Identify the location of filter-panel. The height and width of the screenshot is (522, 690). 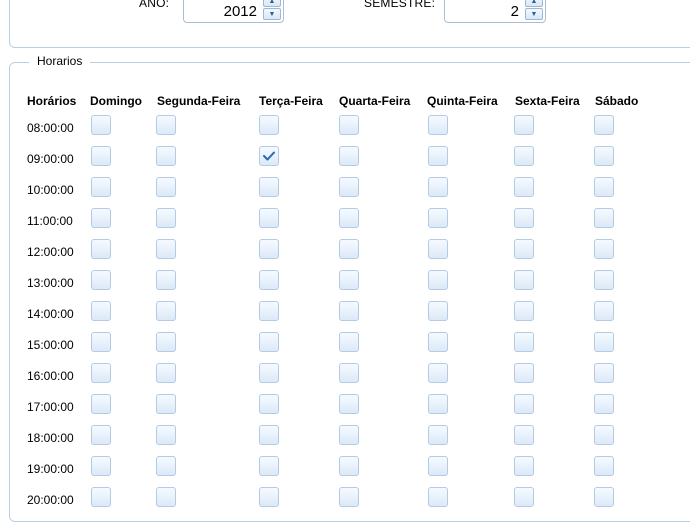
(349, 24).